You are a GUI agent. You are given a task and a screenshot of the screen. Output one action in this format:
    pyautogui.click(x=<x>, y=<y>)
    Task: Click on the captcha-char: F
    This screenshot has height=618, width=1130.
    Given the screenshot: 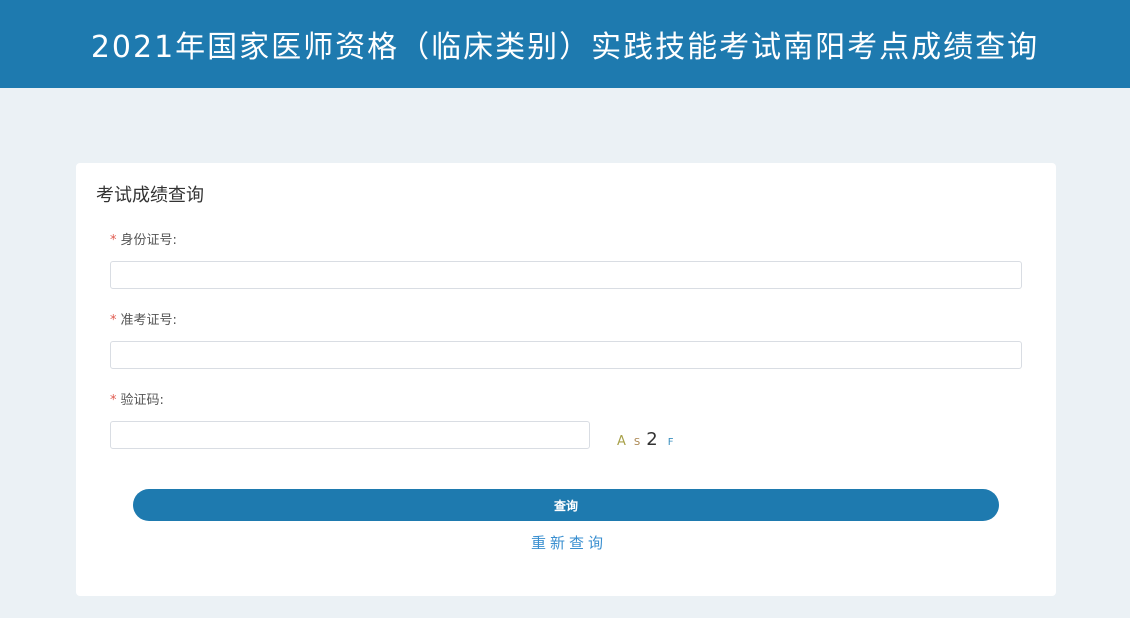 What is the action you would take?
    pyautogui.click(x=670, y=442)
    